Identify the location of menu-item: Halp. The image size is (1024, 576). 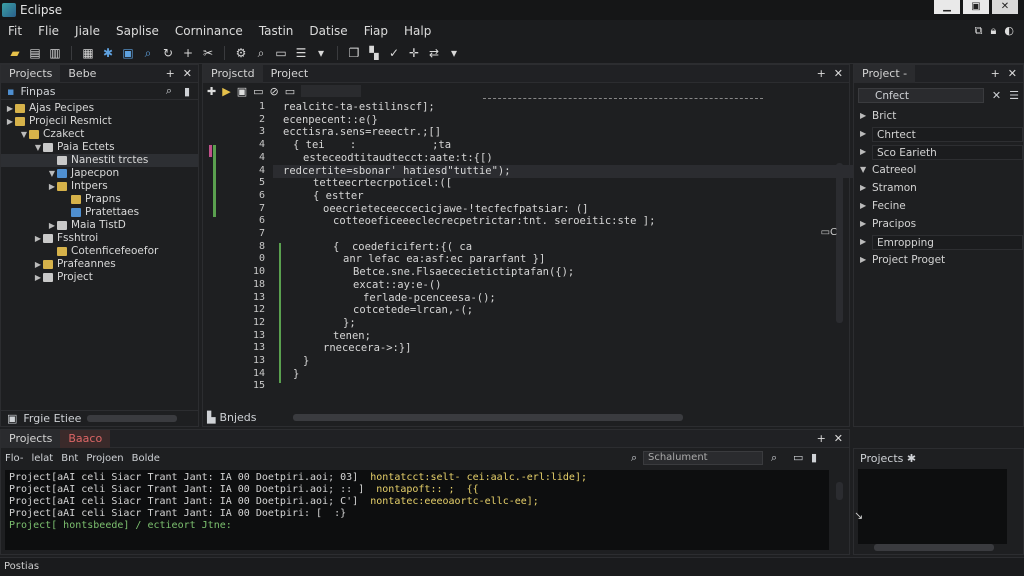
(417, 31).